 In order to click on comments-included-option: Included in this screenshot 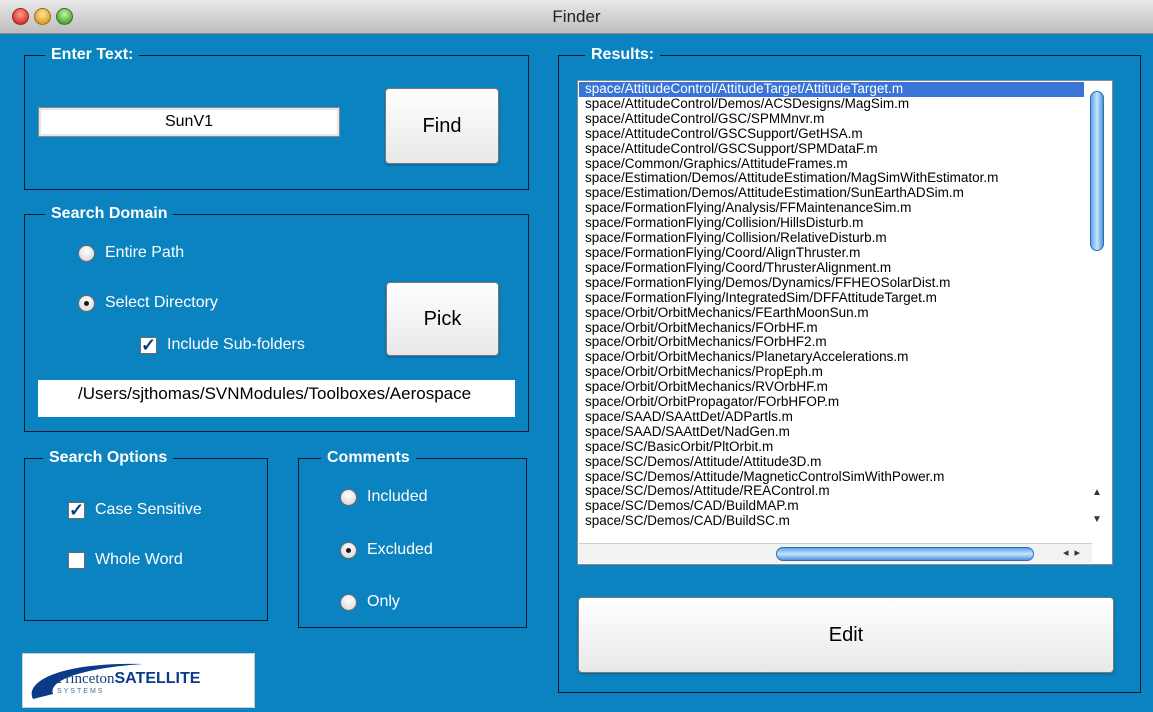, I will do `click(384, 497)`.